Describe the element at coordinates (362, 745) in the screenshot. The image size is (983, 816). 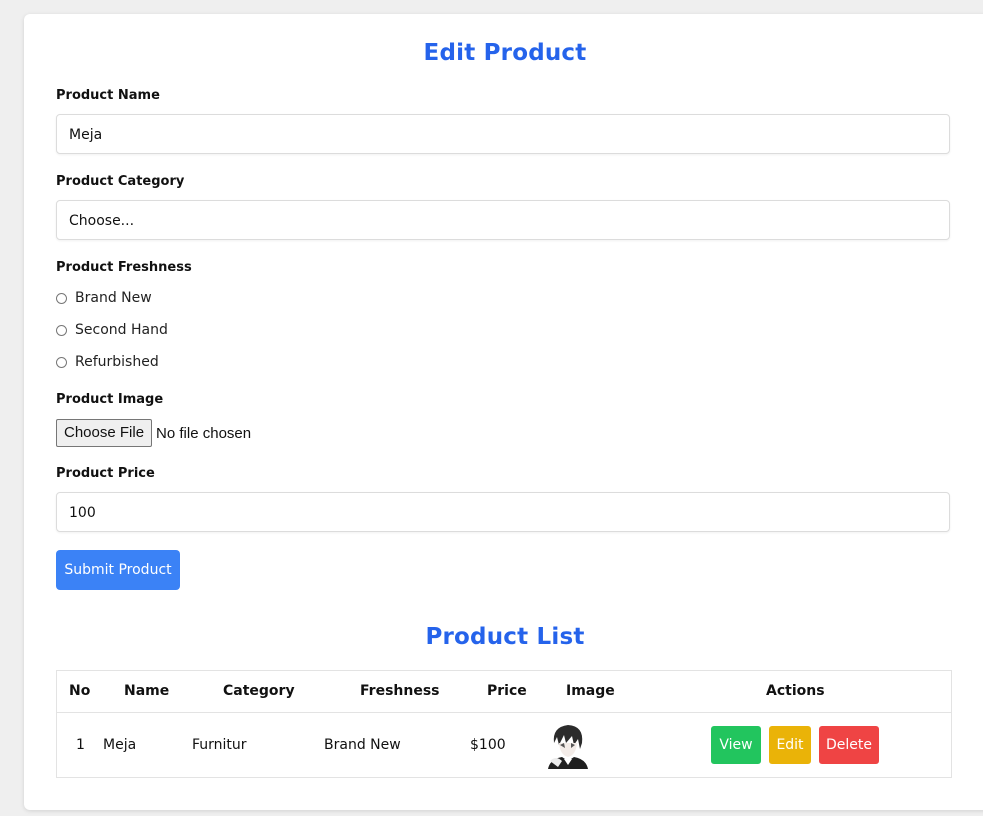
I see `cell-freshness: Brand New` at that location.